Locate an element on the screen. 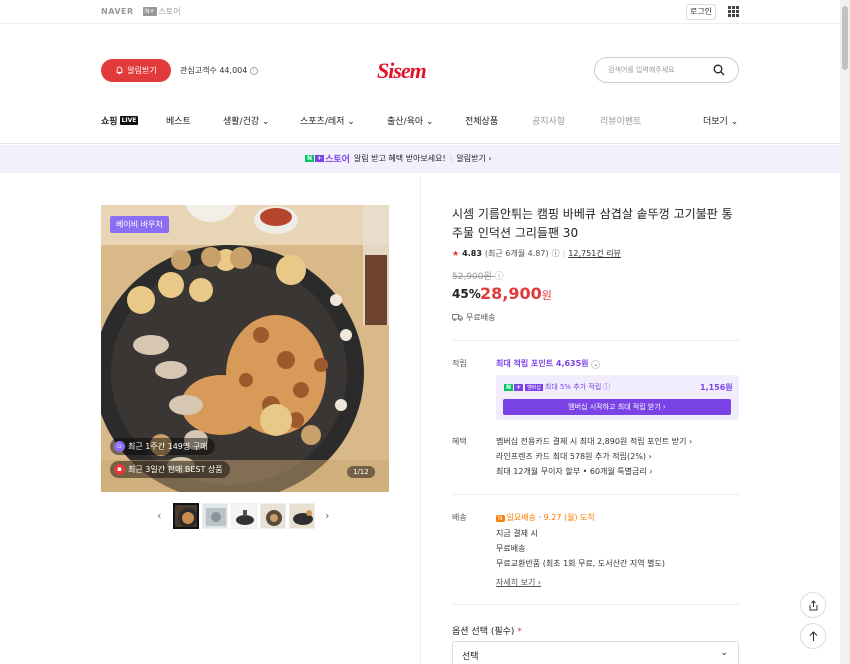  store-logo: Sisem is located at coordinates (402, 71).